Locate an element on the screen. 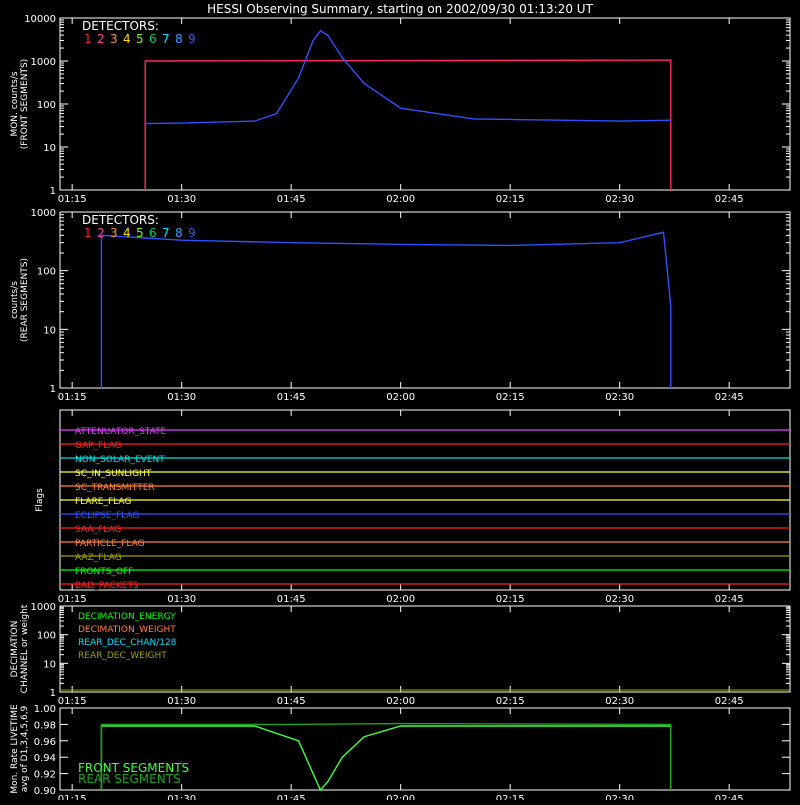  panel-4-x-tick-label-4: 02:15 is located at coordinates (510, 797).